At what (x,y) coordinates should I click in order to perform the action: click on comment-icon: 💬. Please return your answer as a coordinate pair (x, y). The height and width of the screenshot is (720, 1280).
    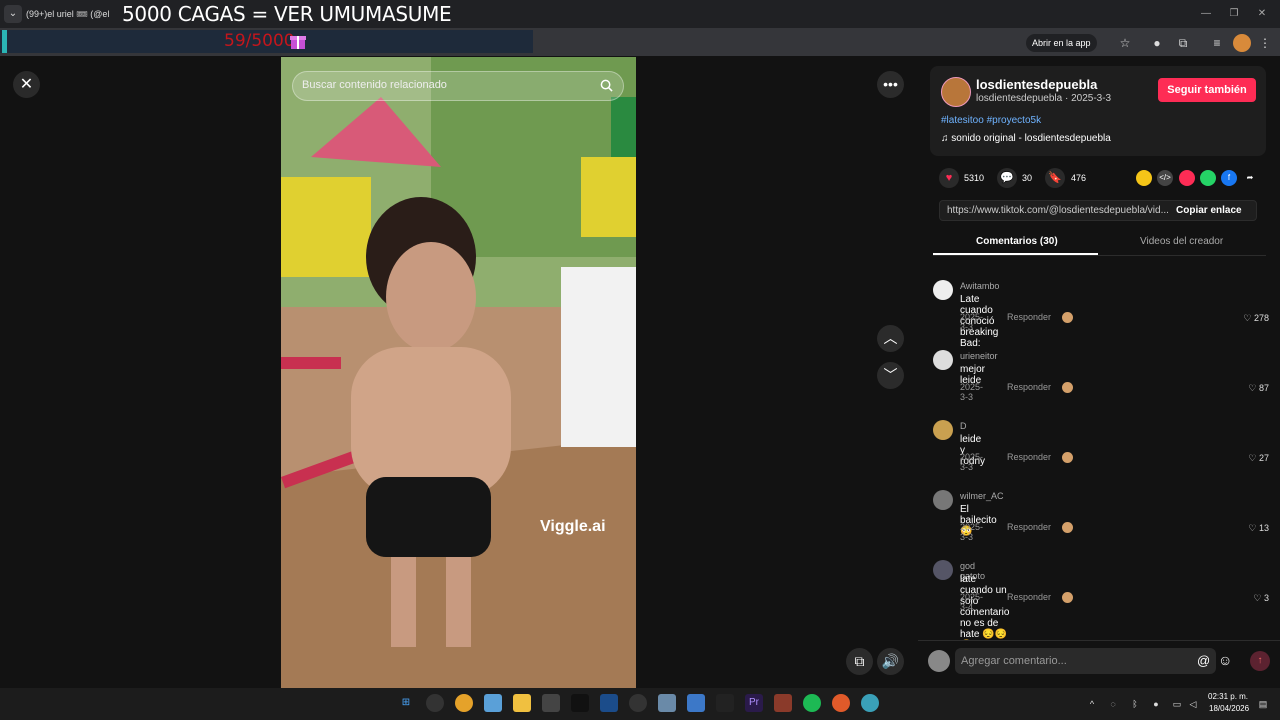
    Looking at the image, I should click on (1007, 178).